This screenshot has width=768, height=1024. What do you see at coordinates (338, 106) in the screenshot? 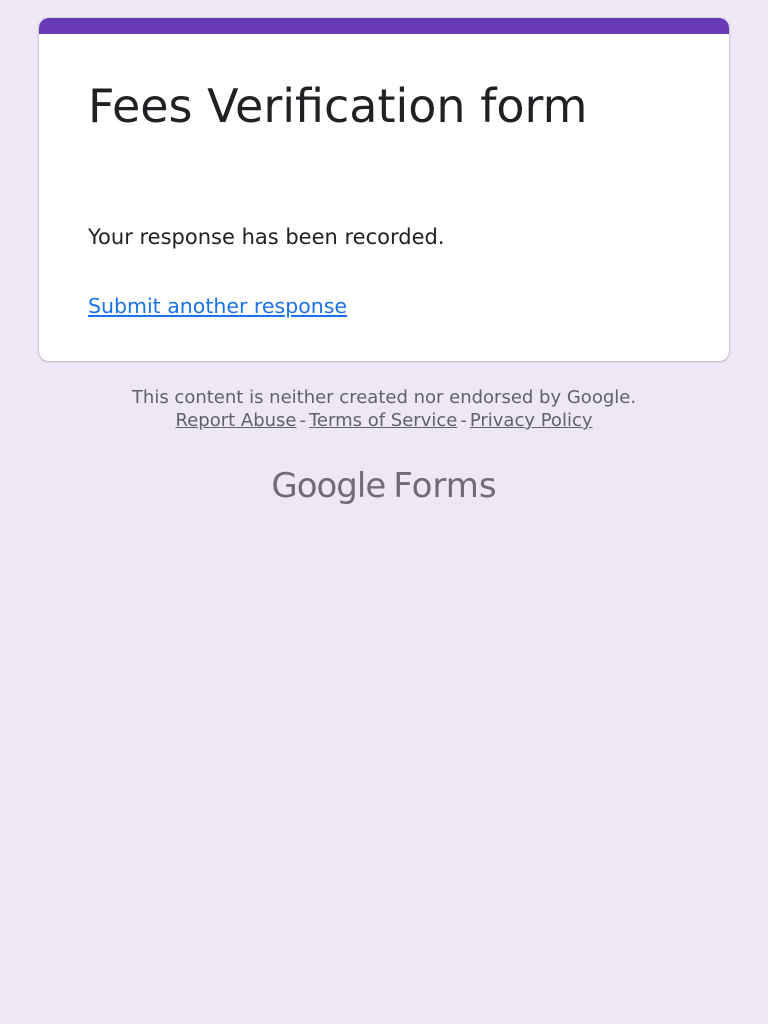
I see `form-title: Fees Verification form` at bounding box center [338, 106].